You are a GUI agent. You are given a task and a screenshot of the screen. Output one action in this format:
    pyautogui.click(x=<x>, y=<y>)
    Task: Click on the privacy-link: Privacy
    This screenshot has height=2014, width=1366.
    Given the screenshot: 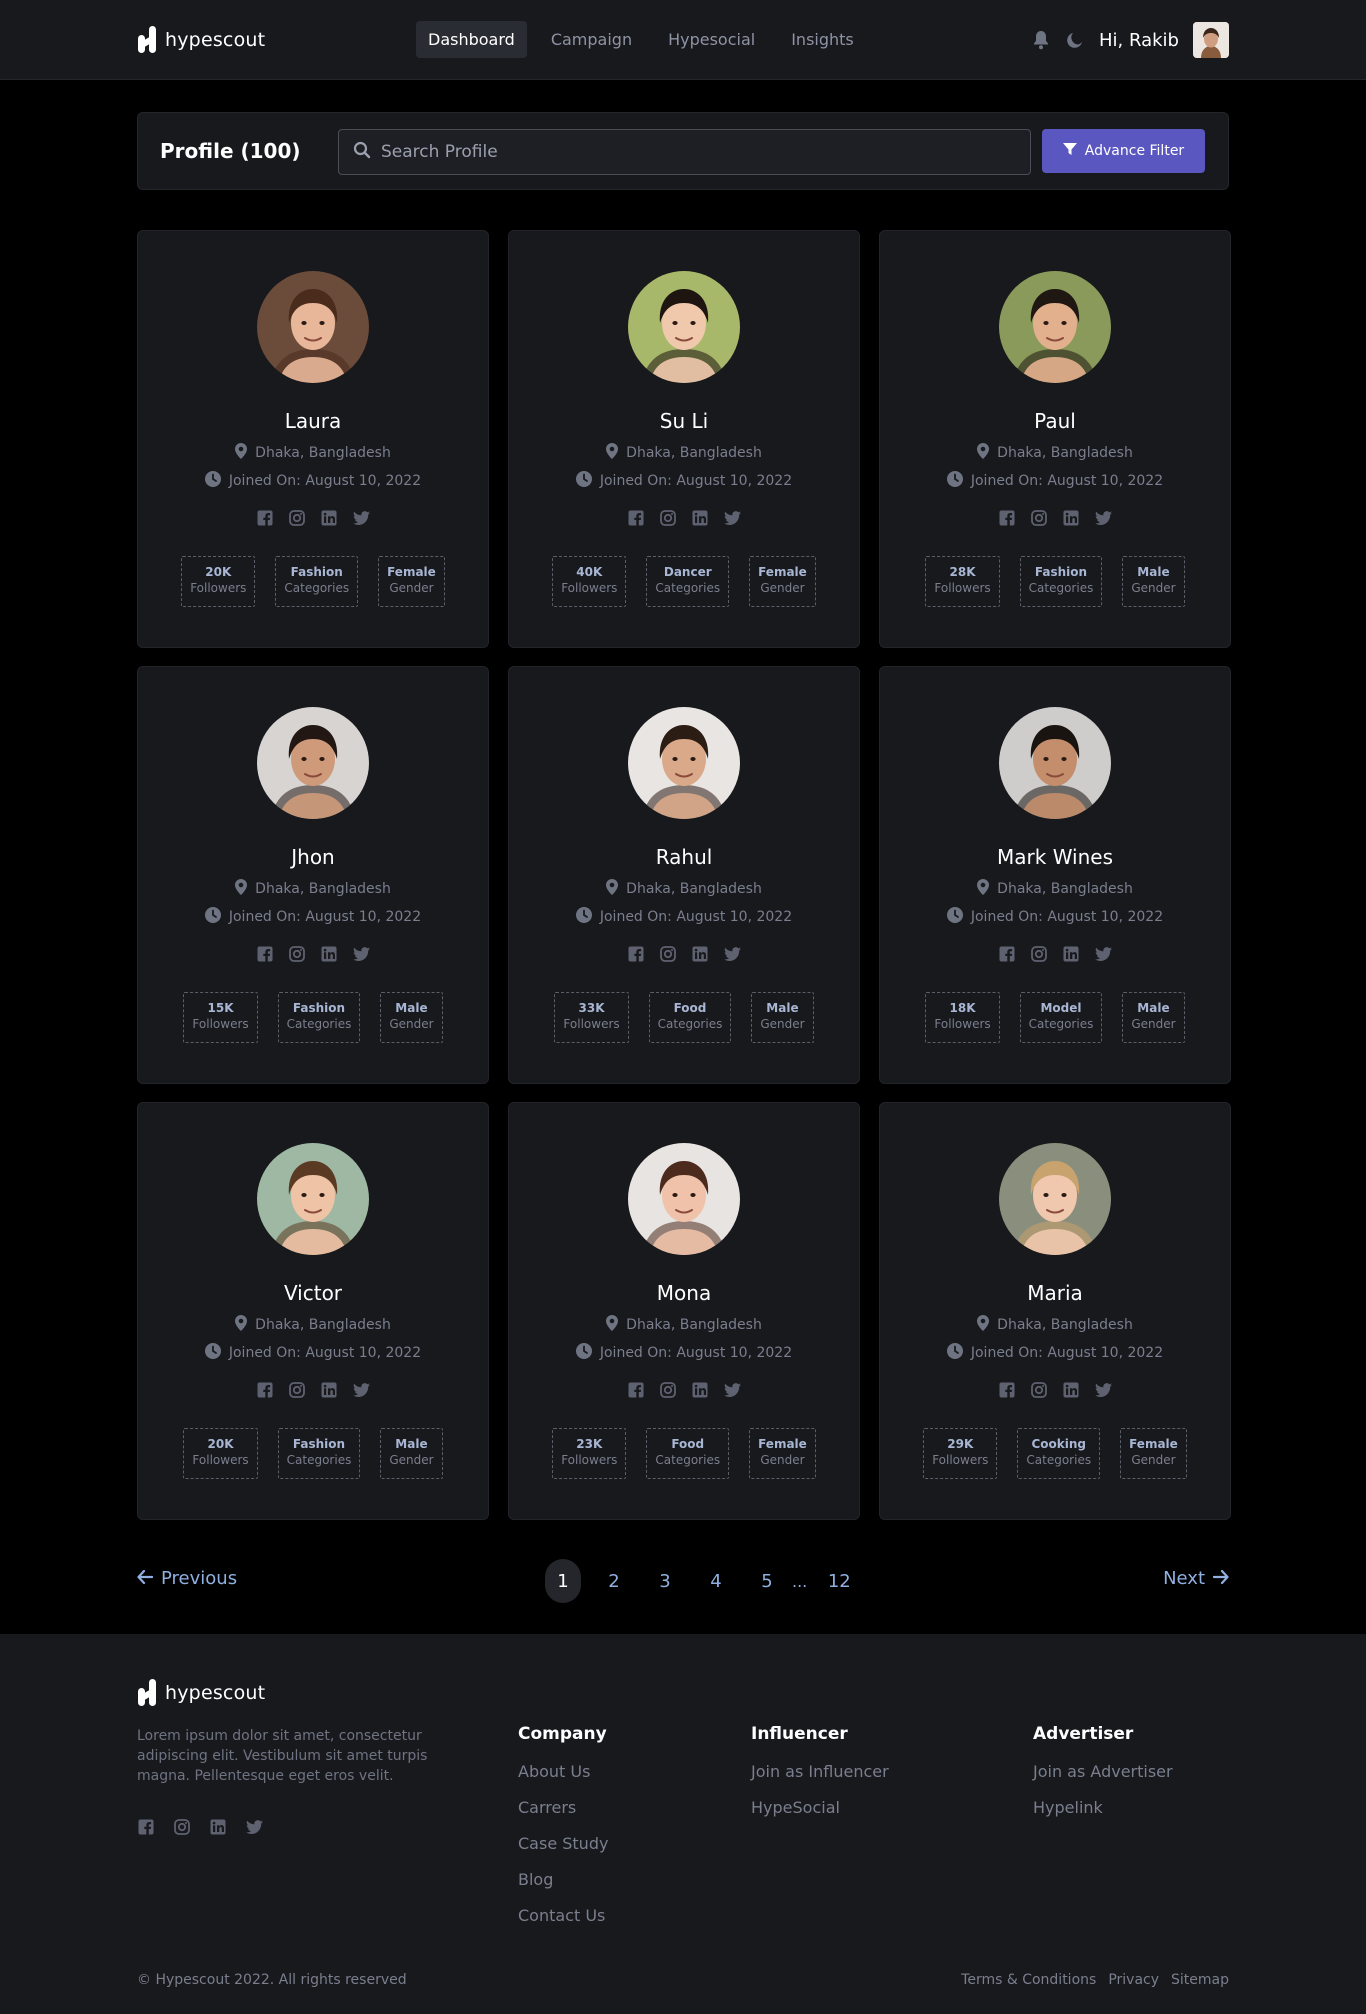 What is the action you would take?
    pyautogui.click(x=1133, y=1980)
    